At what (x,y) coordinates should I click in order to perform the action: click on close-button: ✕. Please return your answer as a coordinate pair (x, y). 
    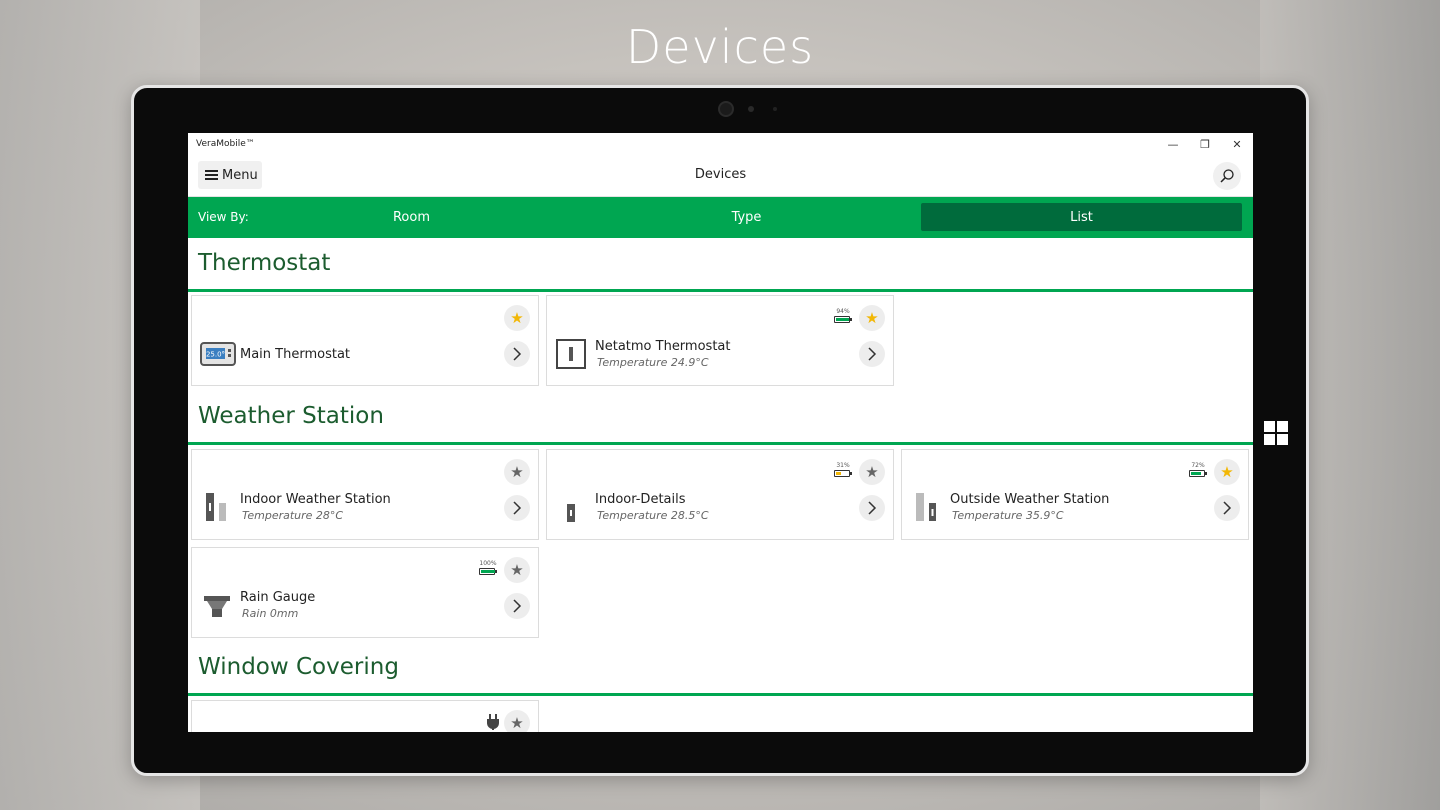
    Looking at the image, I should click on (1237, 144).